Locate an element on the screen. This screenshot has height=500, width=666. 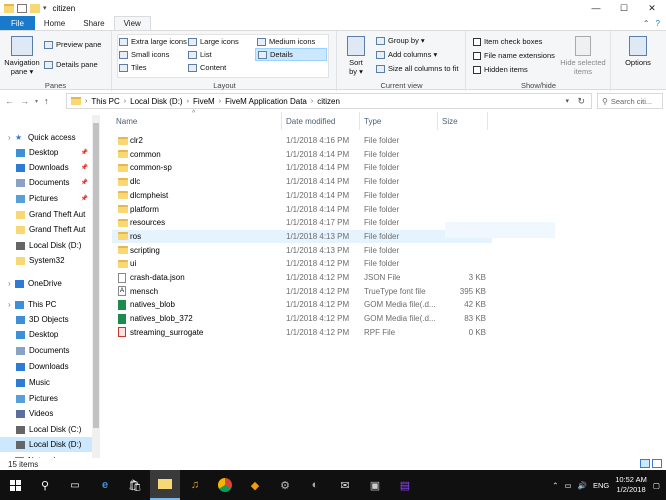
properties-icon is located at coordinates (22, 8).